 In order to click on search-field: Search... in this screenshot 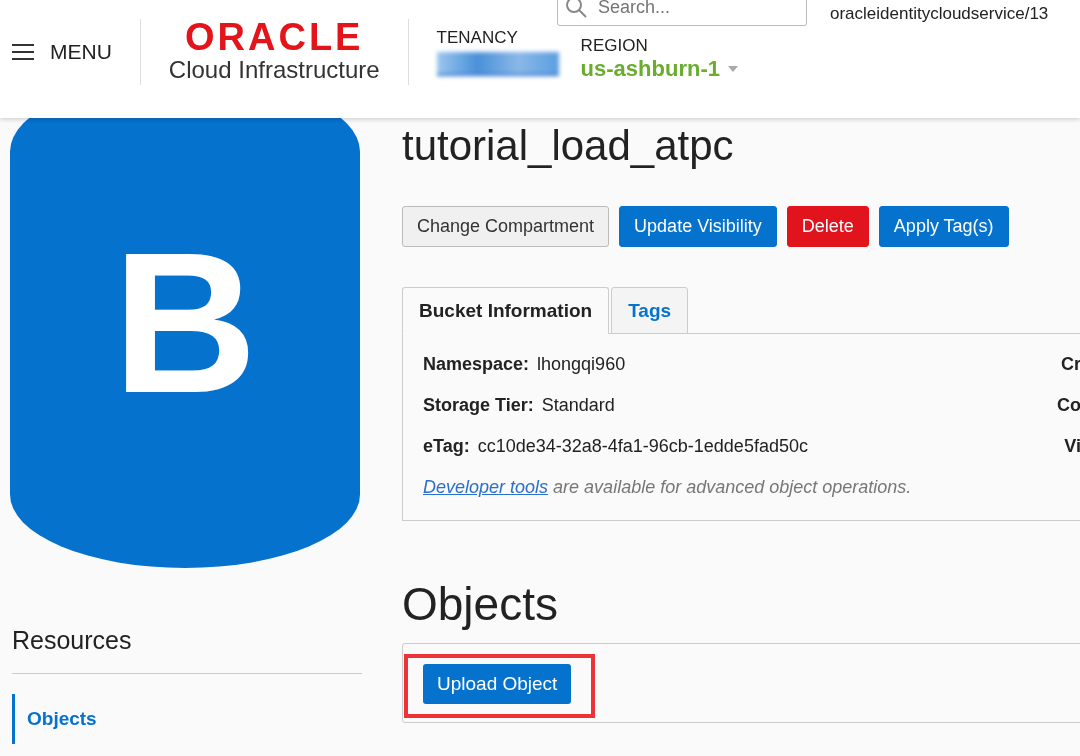, I will do `click(682, 13)`.